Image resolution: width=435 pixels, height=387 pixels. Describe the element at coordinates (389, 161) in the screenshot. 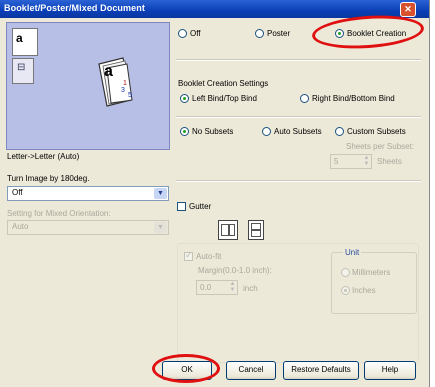

I see `sheets-unit: Sheets` at that location.